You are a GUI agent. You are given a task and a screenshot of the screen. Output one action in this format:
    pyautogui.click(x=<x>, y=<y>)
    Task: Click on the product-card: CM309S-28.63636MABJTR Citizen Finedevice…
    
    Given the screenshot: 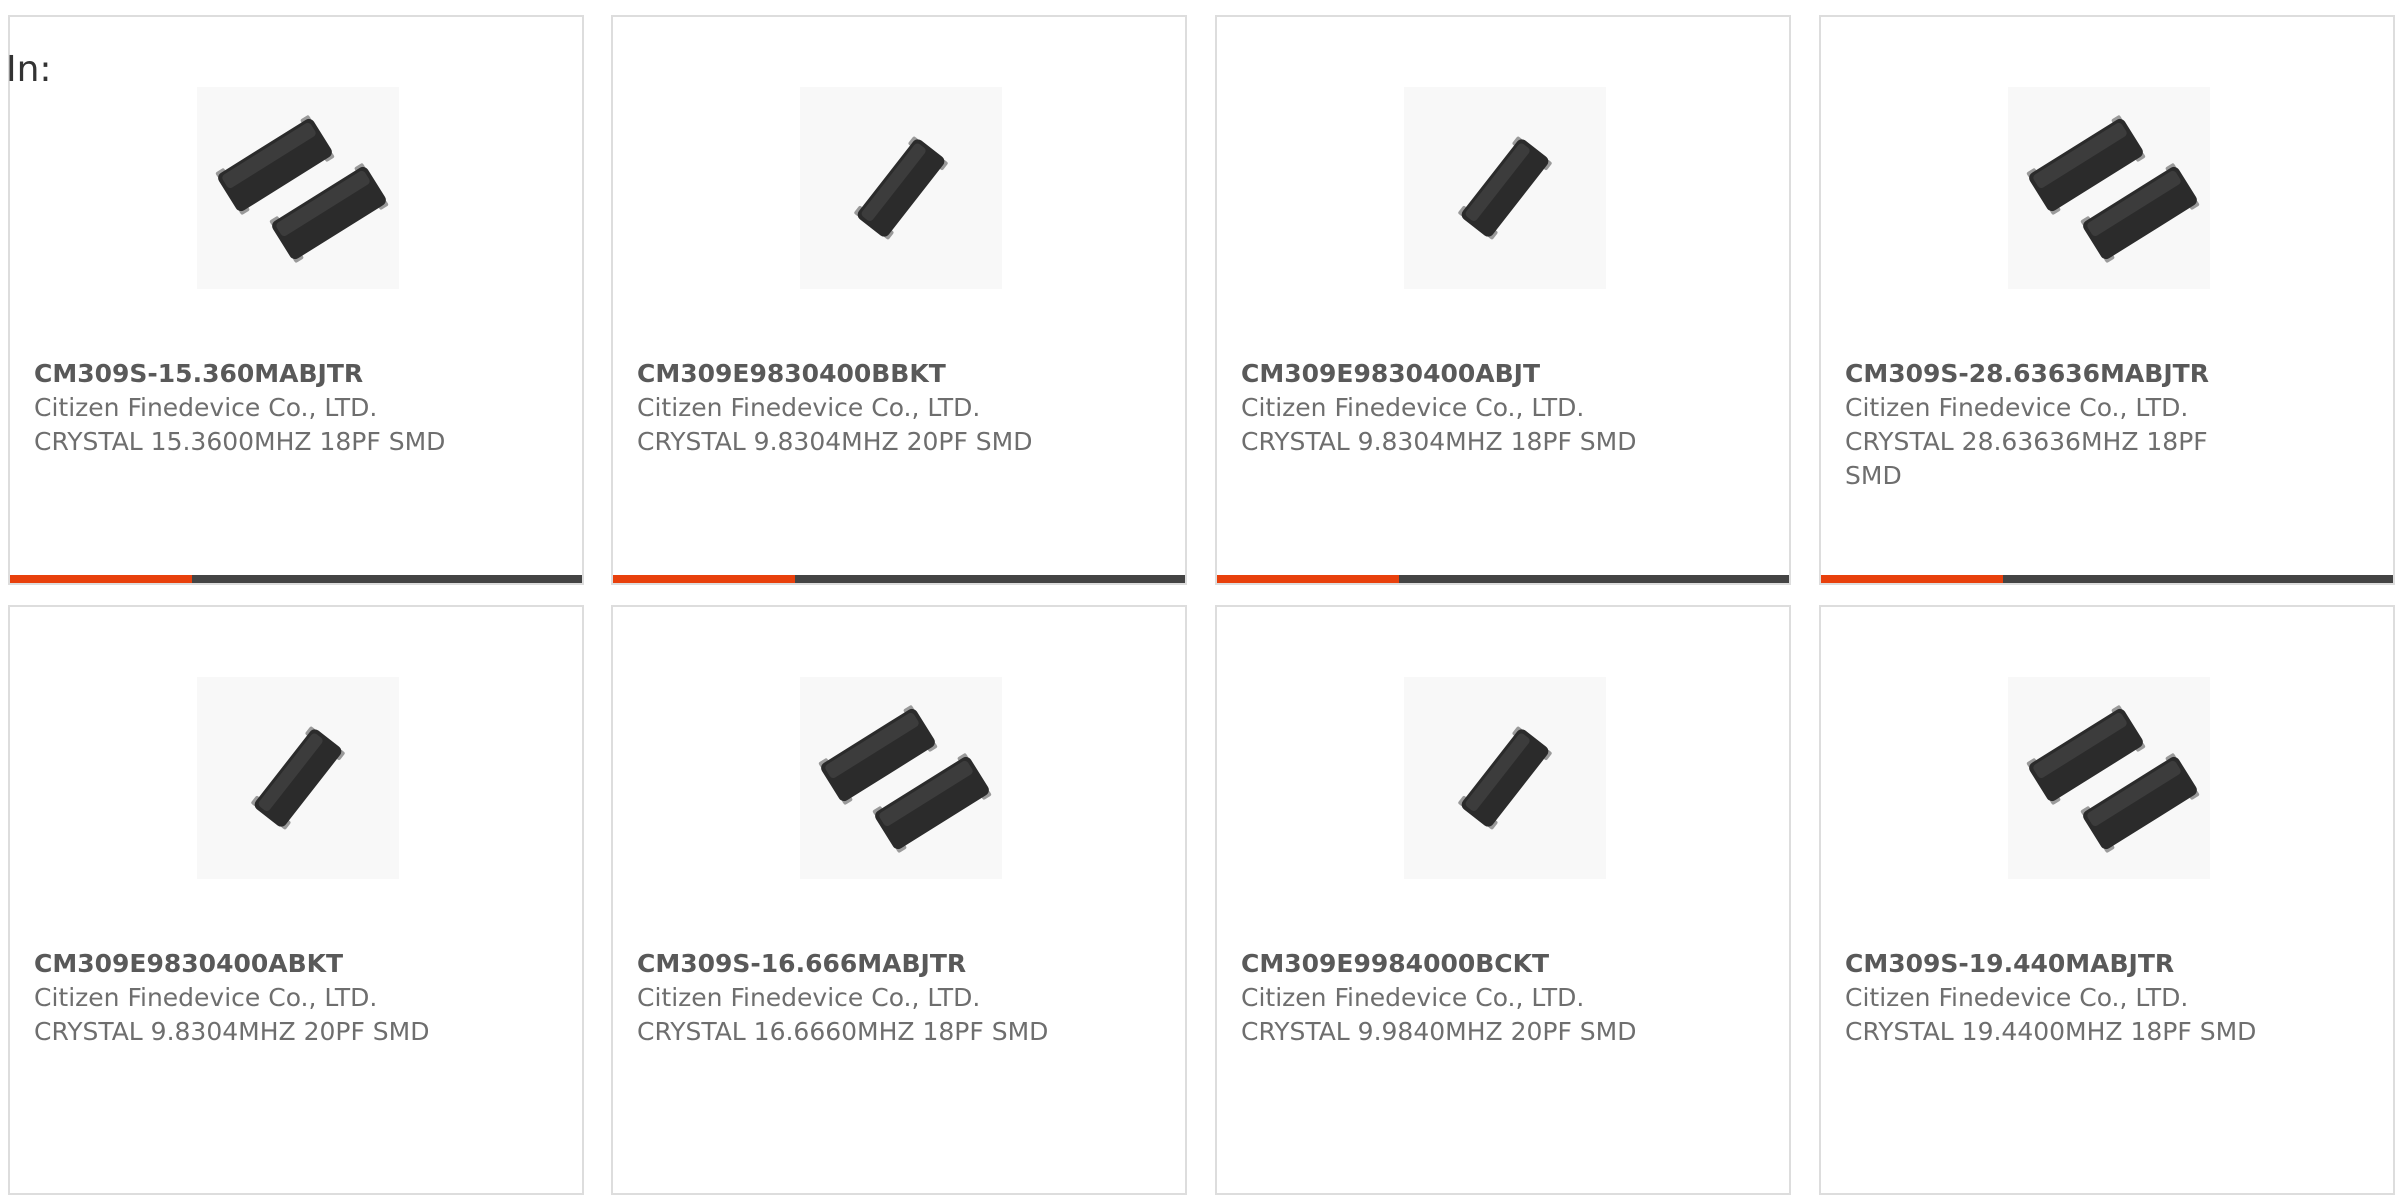 What is the action you would take?
    pyautogui.click(x=2107, y=300)
    